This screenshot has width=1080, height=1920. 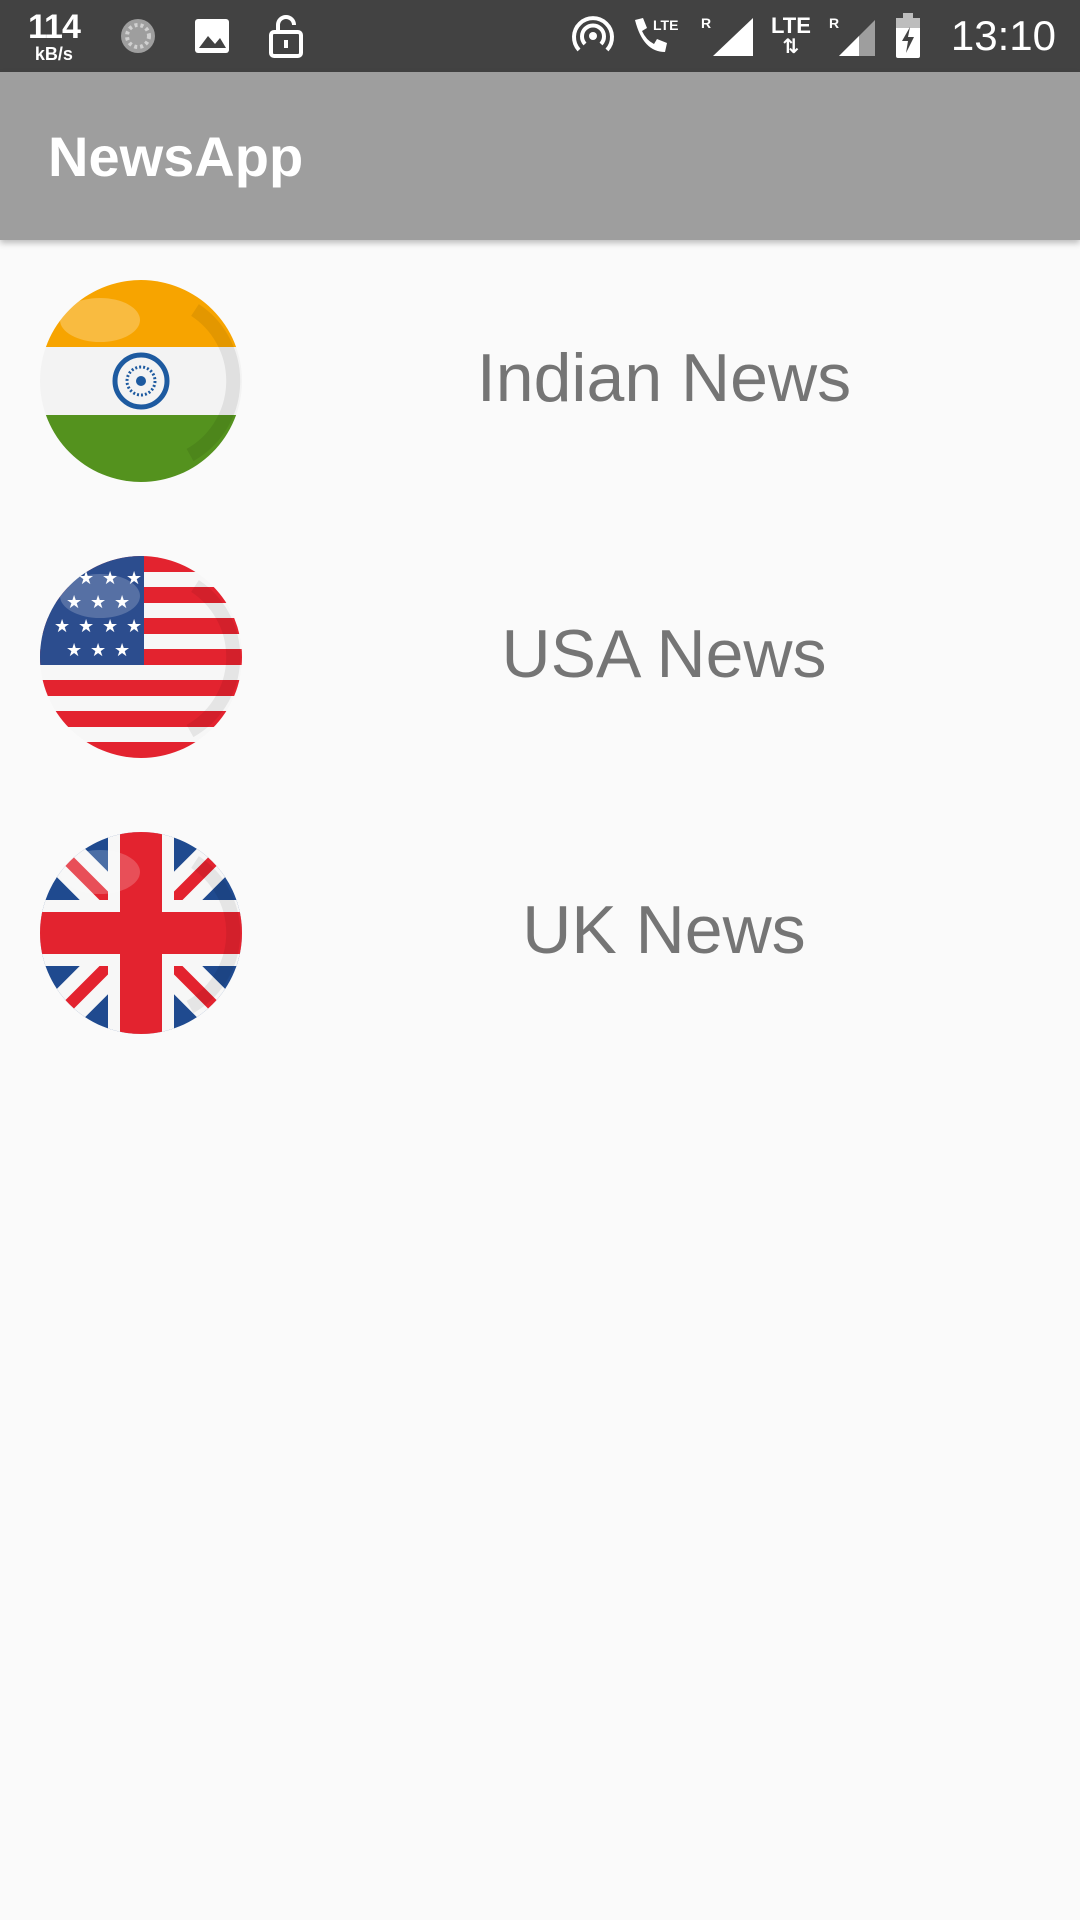 What do you see at coordinates (658, 36) in the screenshot?
I see `volte-call-icon: LTE` at bounding box center [658, 36].